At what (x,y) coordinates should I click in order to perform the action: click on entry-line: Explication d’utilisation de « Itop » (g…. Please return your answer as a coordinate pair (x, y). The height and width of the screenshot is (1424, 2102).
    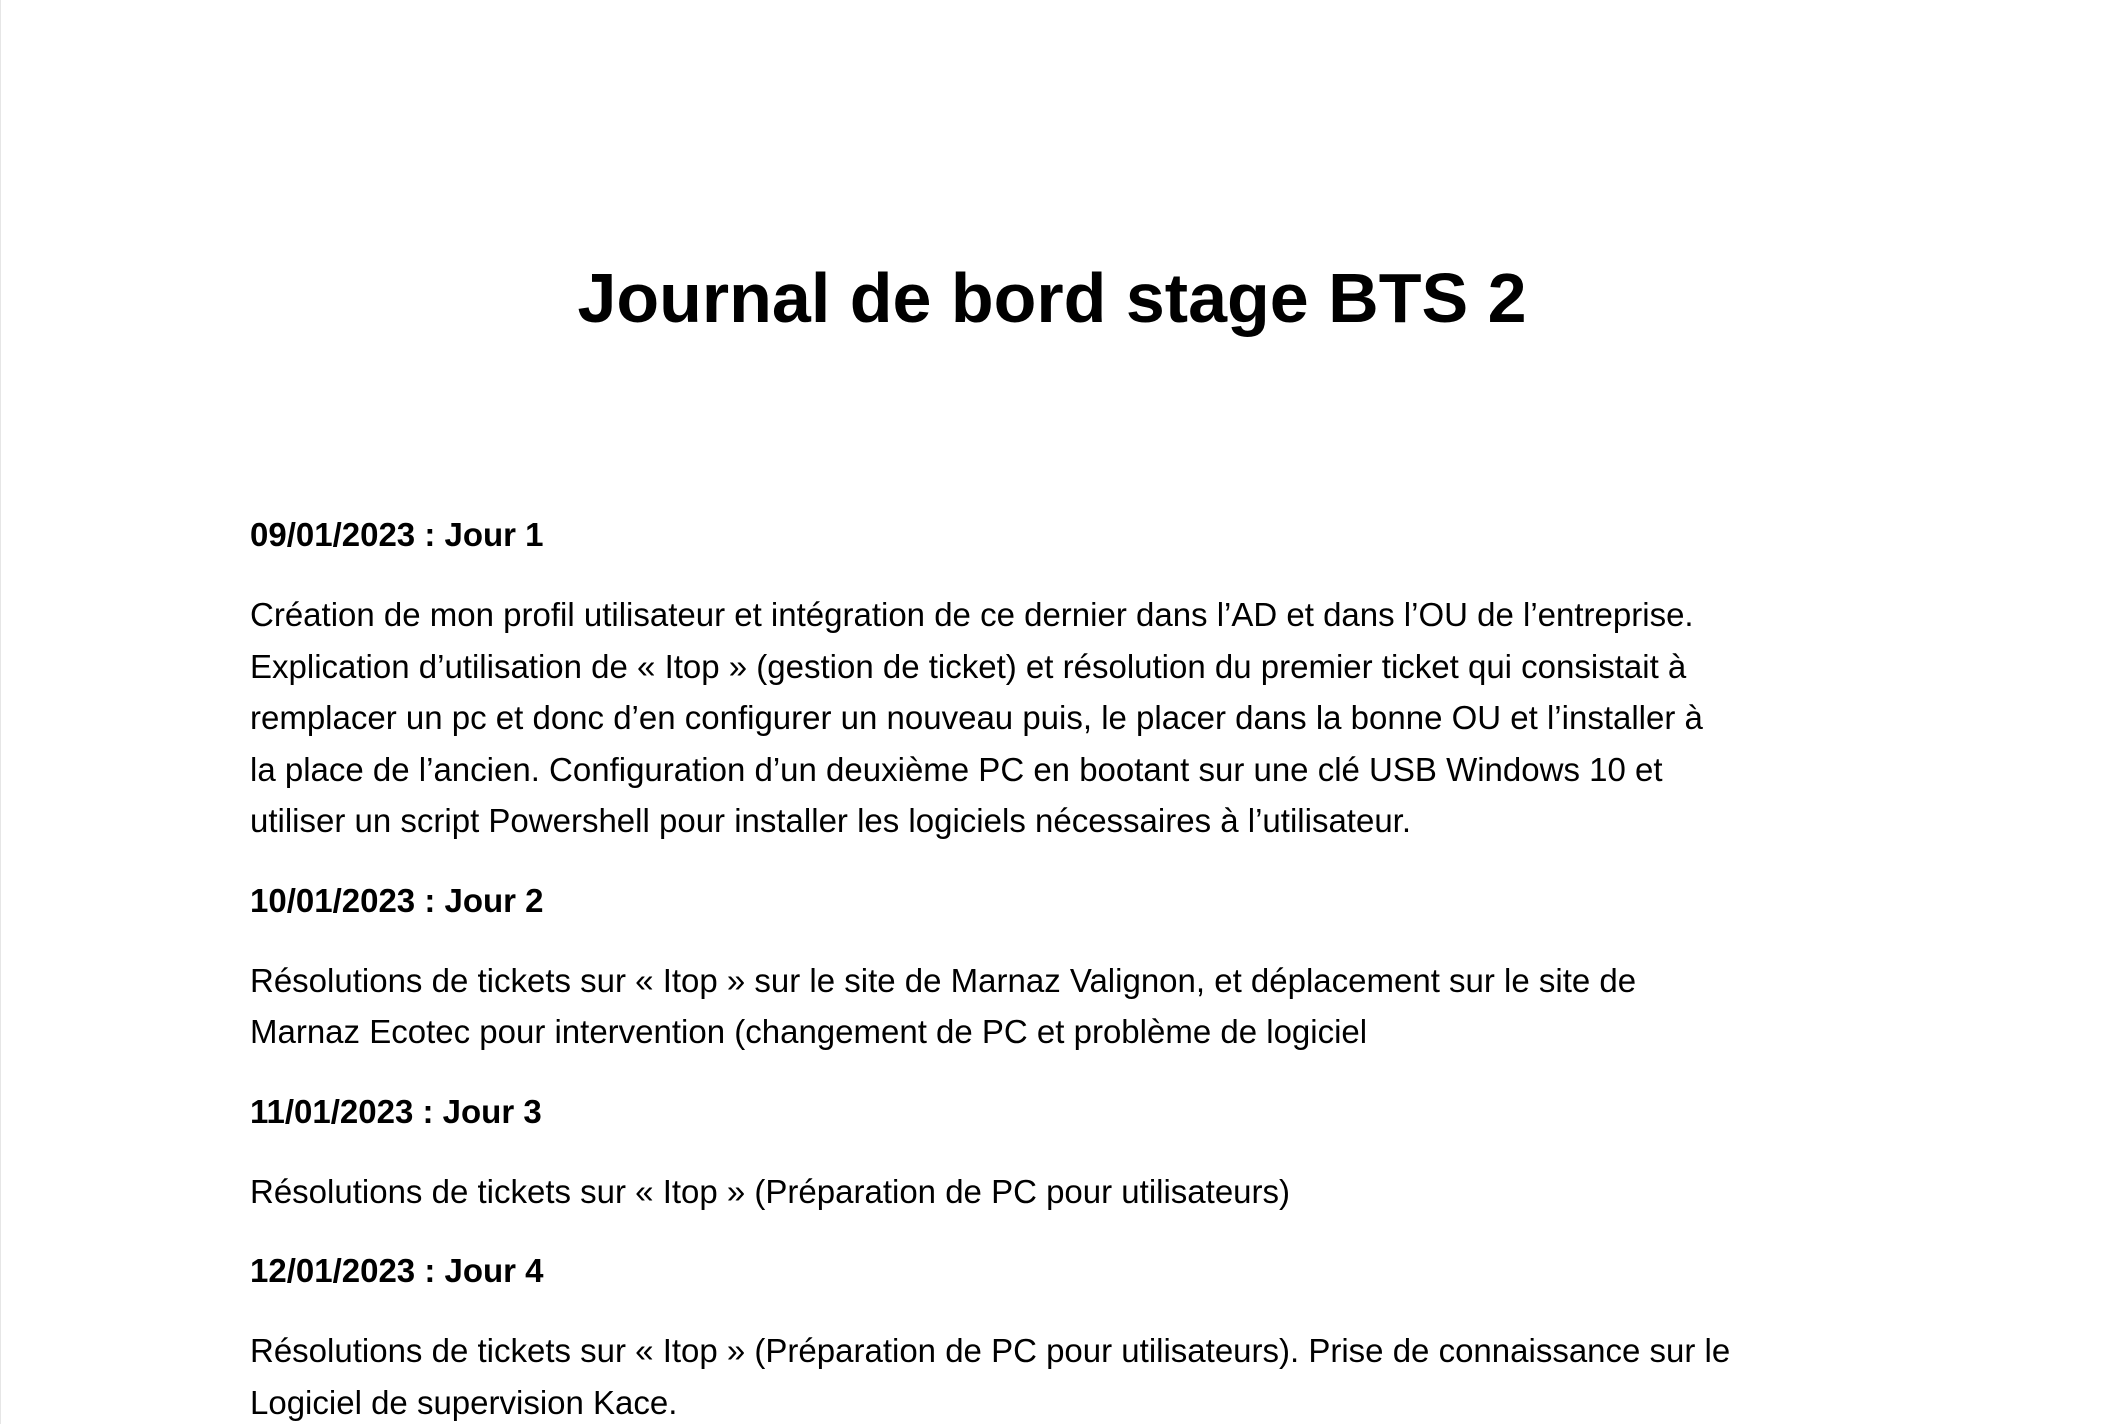
    Looking at the image, I should click on (968, 666).